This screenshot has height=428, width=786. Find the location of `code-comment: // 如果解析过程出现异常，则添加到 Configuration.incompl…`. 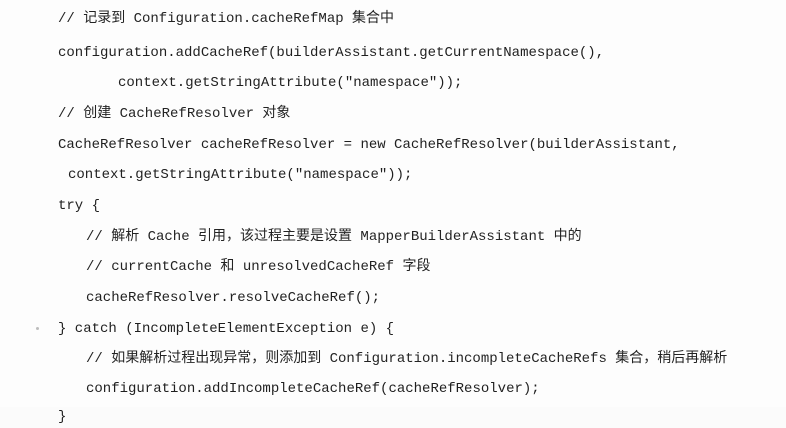

code-comment: // 如果解析过程出现异常，则添加到 Configuration.incompl… is located at coordinates (407, 359).